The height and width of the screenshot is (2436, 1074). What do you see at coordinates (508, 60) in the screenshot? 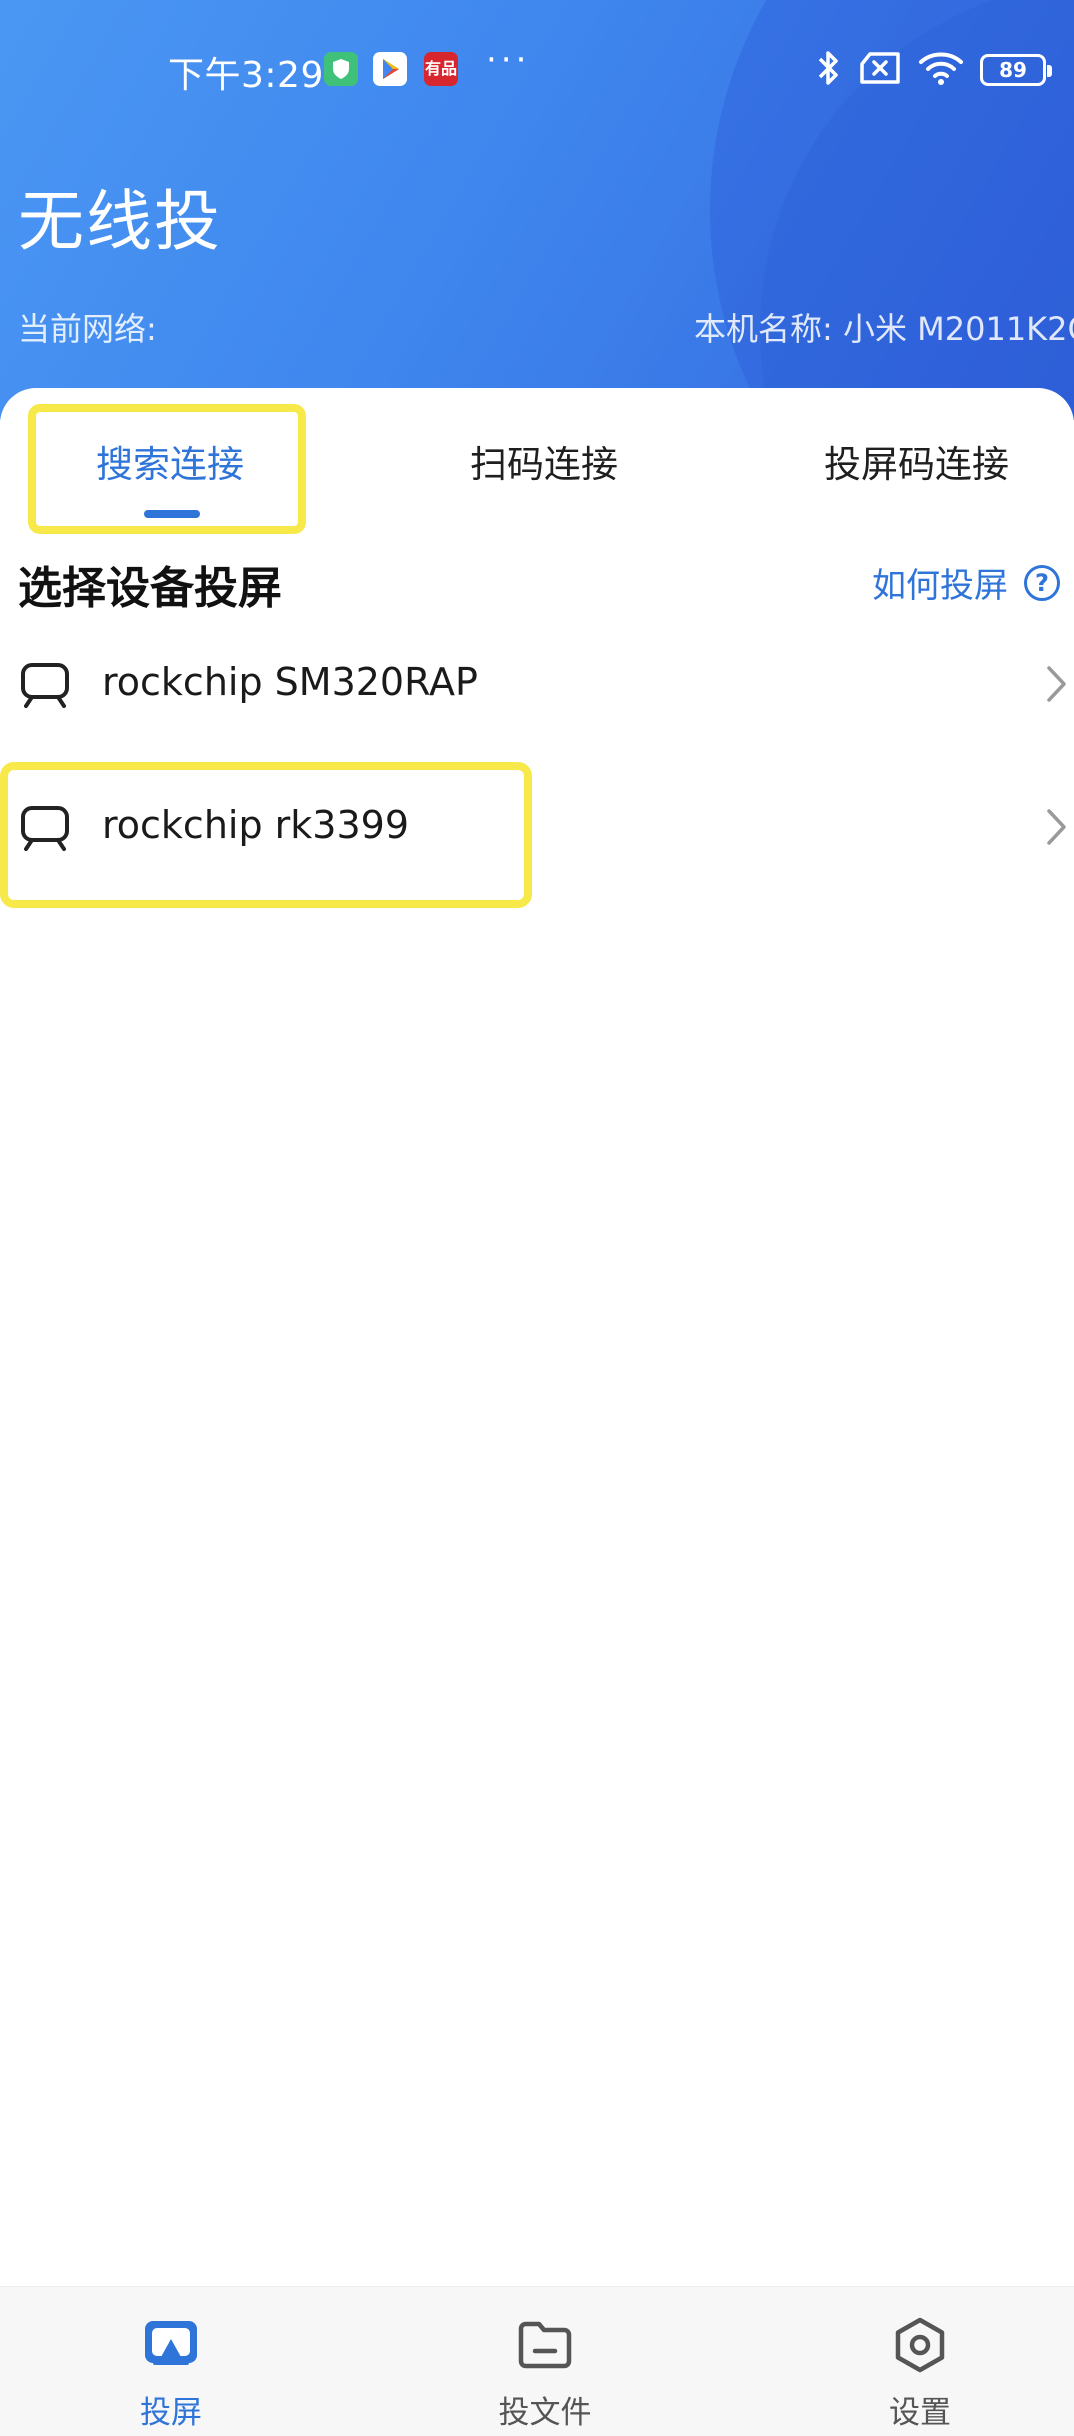
I see `more-notifications-icon: ···` at bounding box center [508, 60].